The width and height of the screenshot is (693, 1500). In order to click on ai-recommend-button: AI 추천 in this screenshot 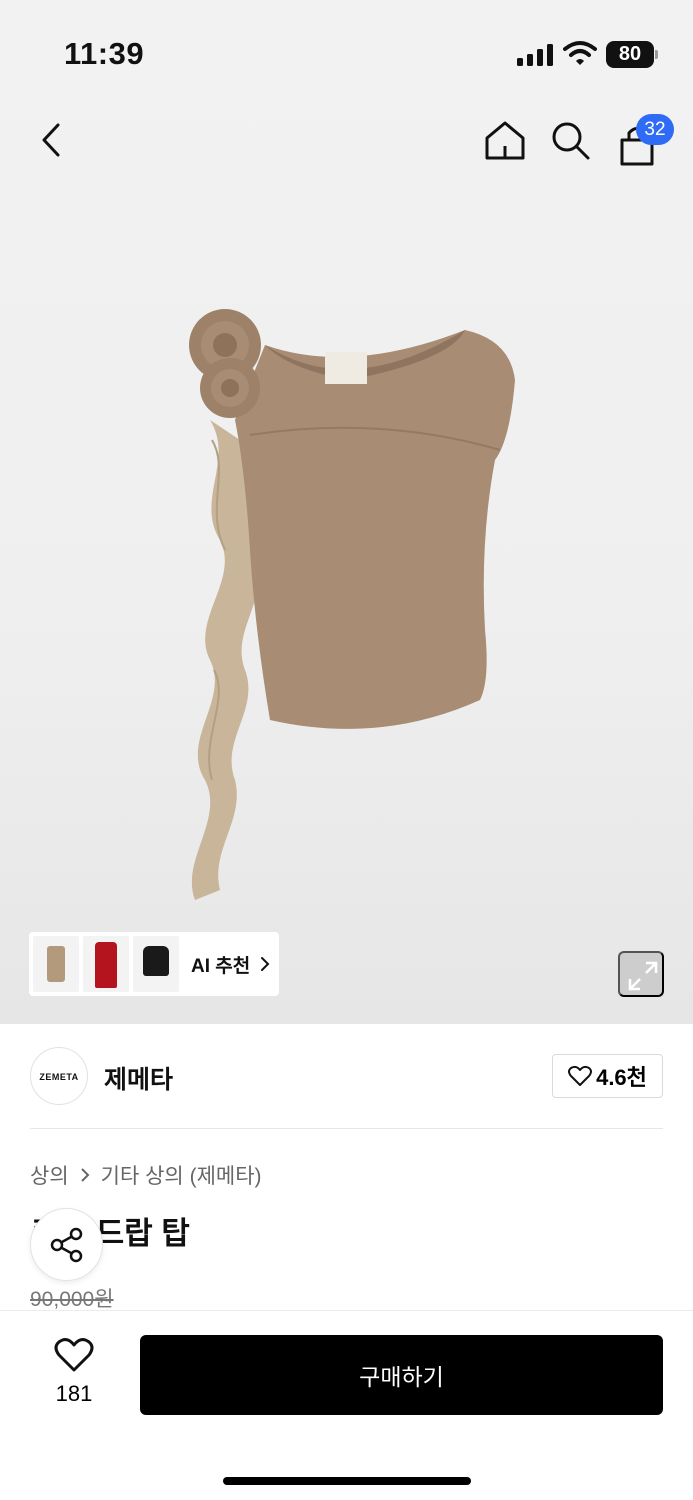, I will do `click(154, 964)`.